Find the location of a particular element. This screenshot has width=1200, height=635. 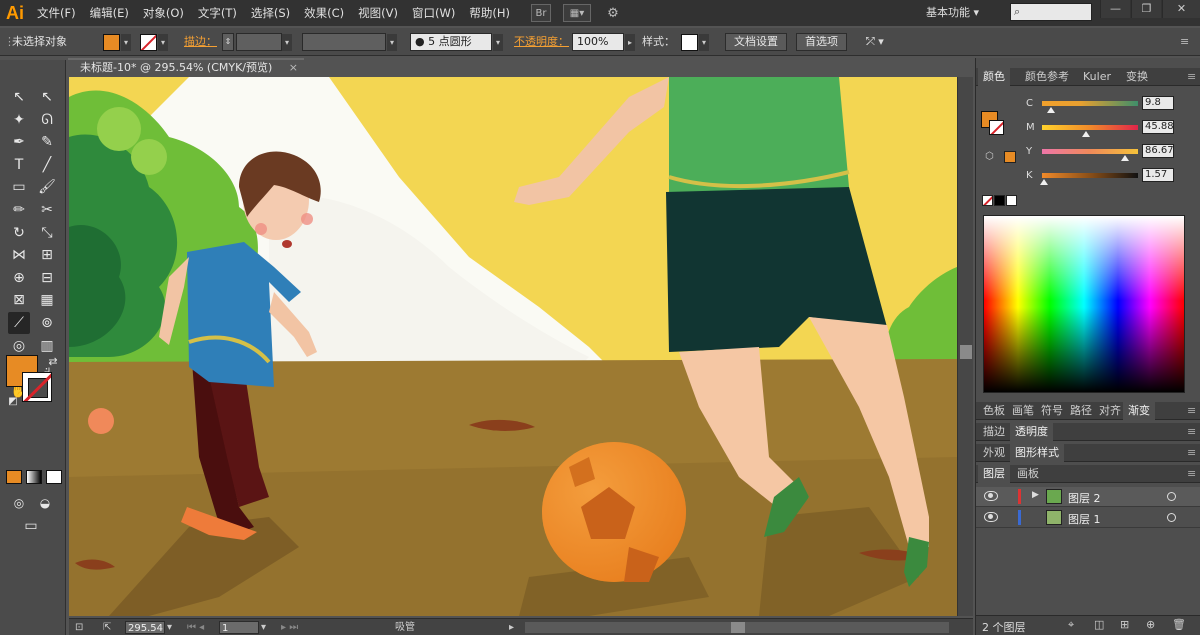

symbol-sprayer-tool-icon: ◎ is located at coordinates (19, 346).